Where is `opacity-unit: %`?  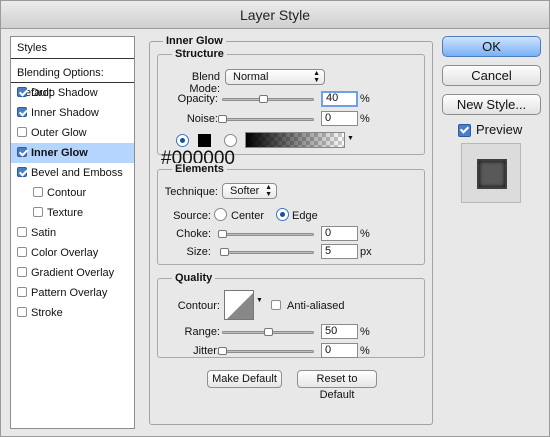 opacity-unit: % is located at coordinates (365, 99).